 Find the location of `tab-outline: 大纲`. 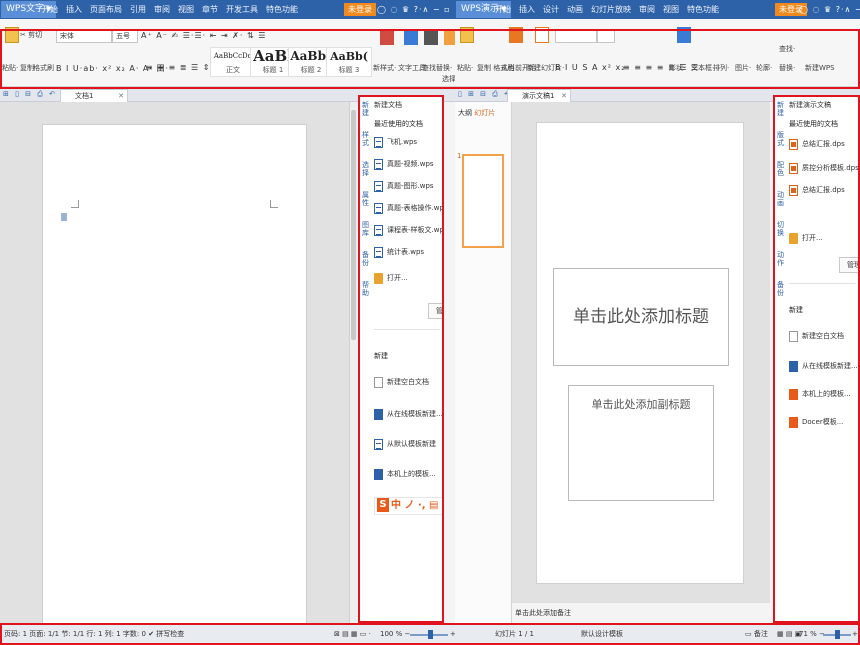

tab-outline: 大纲 is located at coordinates (465, 113).